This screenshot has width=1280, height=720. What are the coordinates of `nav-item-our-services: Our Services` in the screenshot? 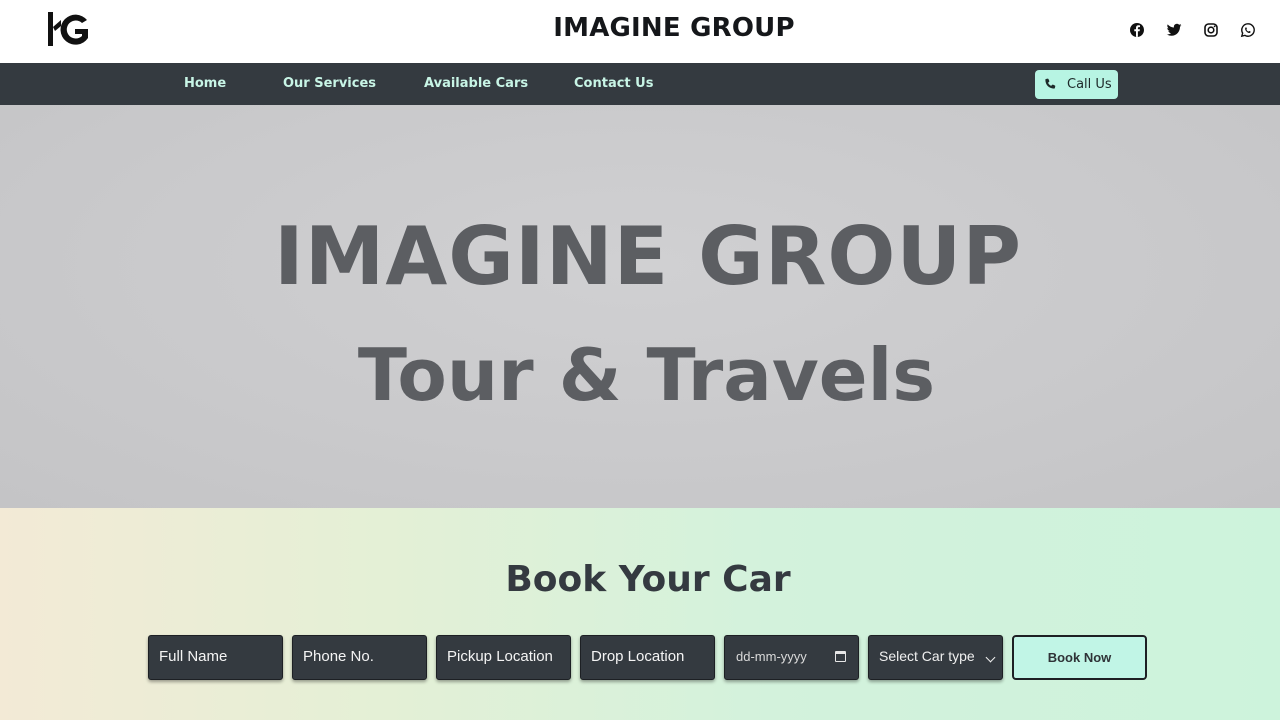 It's located at (329, 83).